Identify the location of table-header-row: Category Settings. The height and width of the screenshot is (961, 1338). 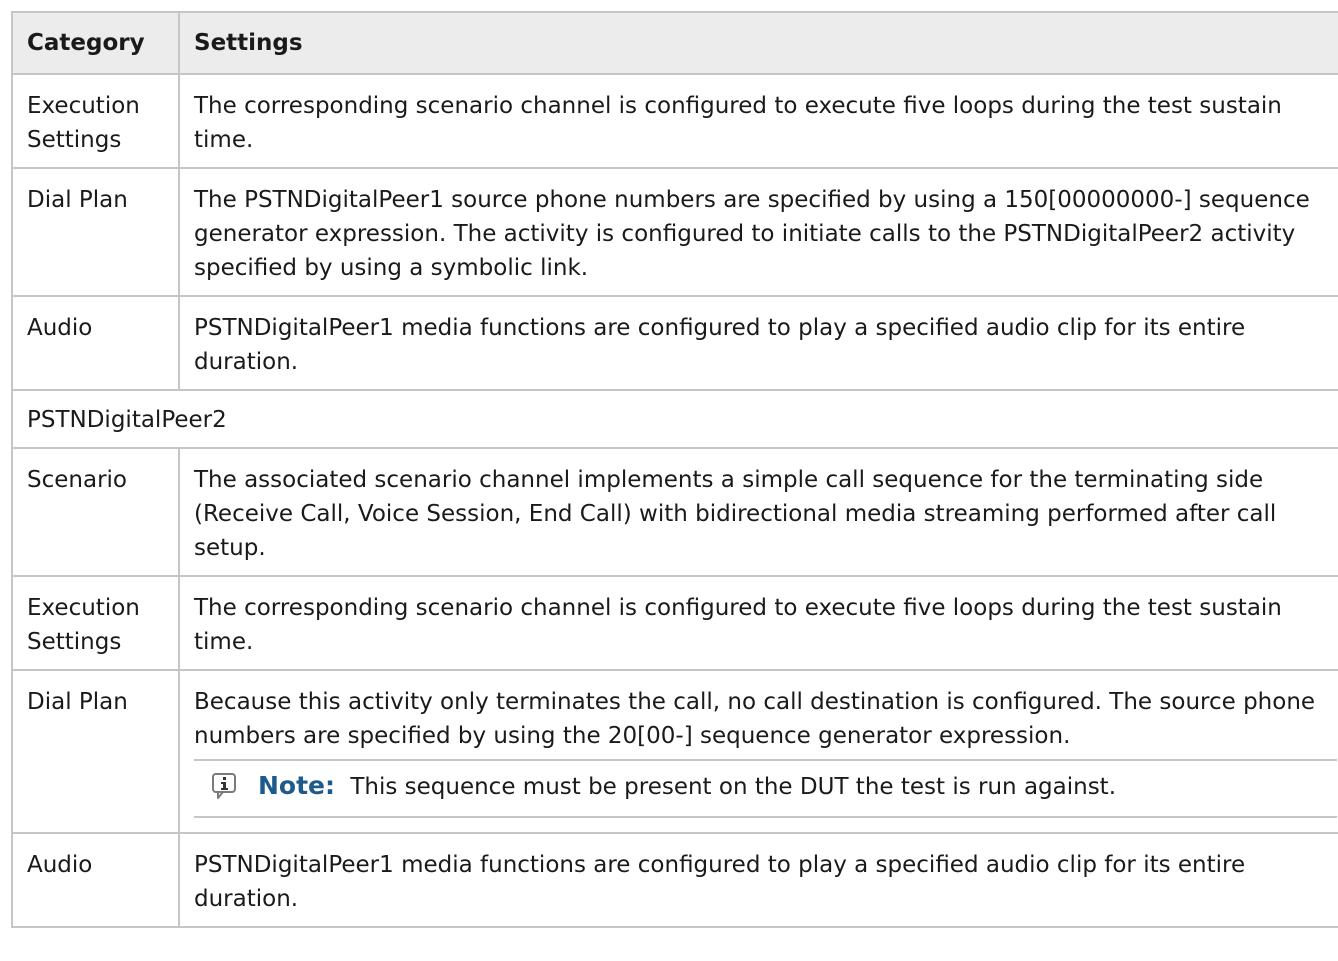
(674, 43).